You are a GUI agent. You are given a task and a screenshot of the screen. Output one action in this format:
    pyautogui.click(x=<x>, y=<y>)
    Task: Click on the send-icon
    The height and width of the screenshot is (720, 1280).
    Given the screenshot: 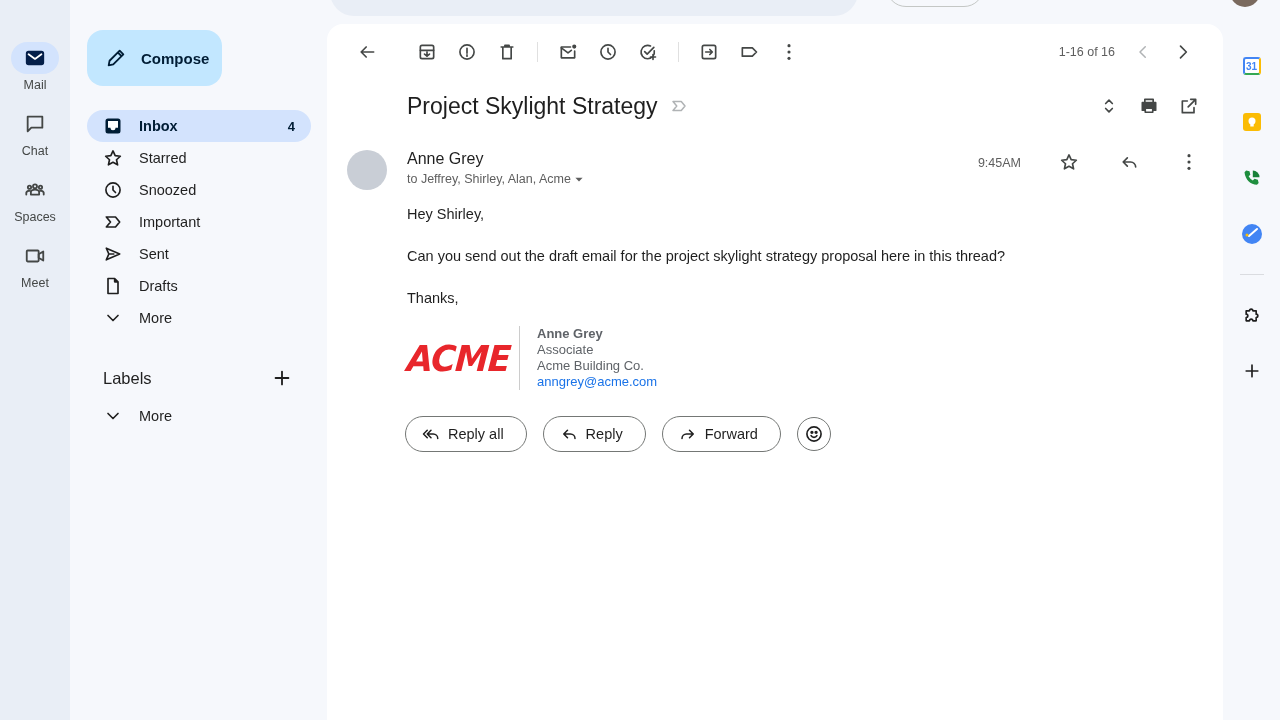 What is the action you would take?
    pyautogui.click(x=113, y=254)
    